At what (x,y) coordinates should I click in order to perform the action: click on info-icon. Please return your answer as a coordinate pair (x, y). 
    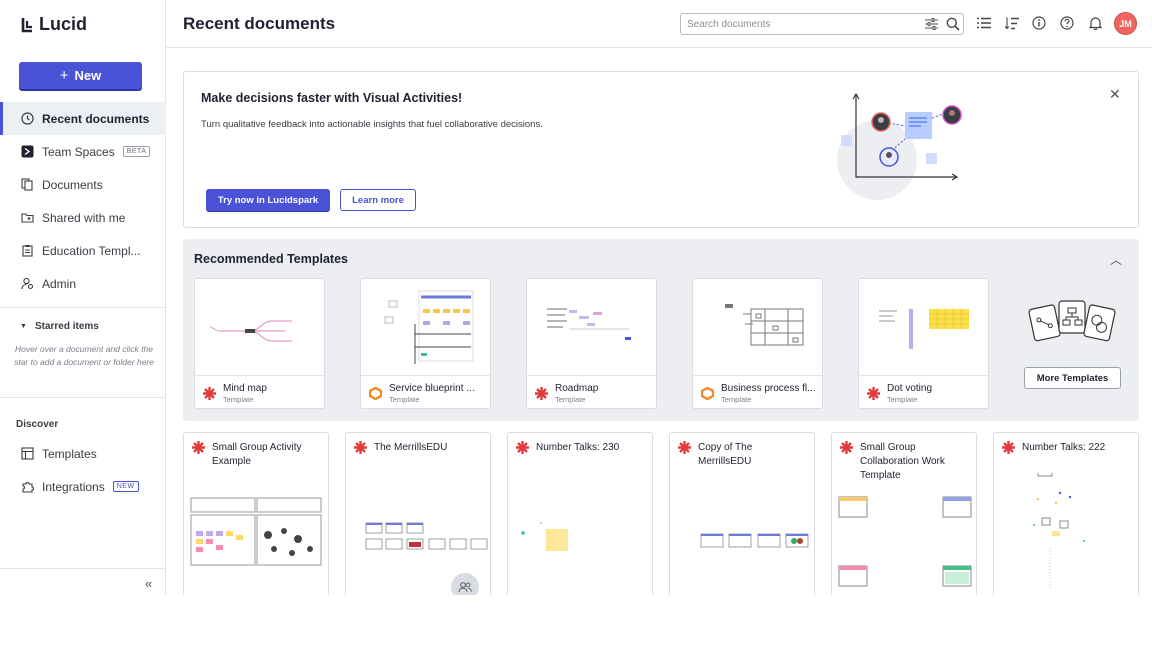
    Looking at the image, I should click on (1039, 23).